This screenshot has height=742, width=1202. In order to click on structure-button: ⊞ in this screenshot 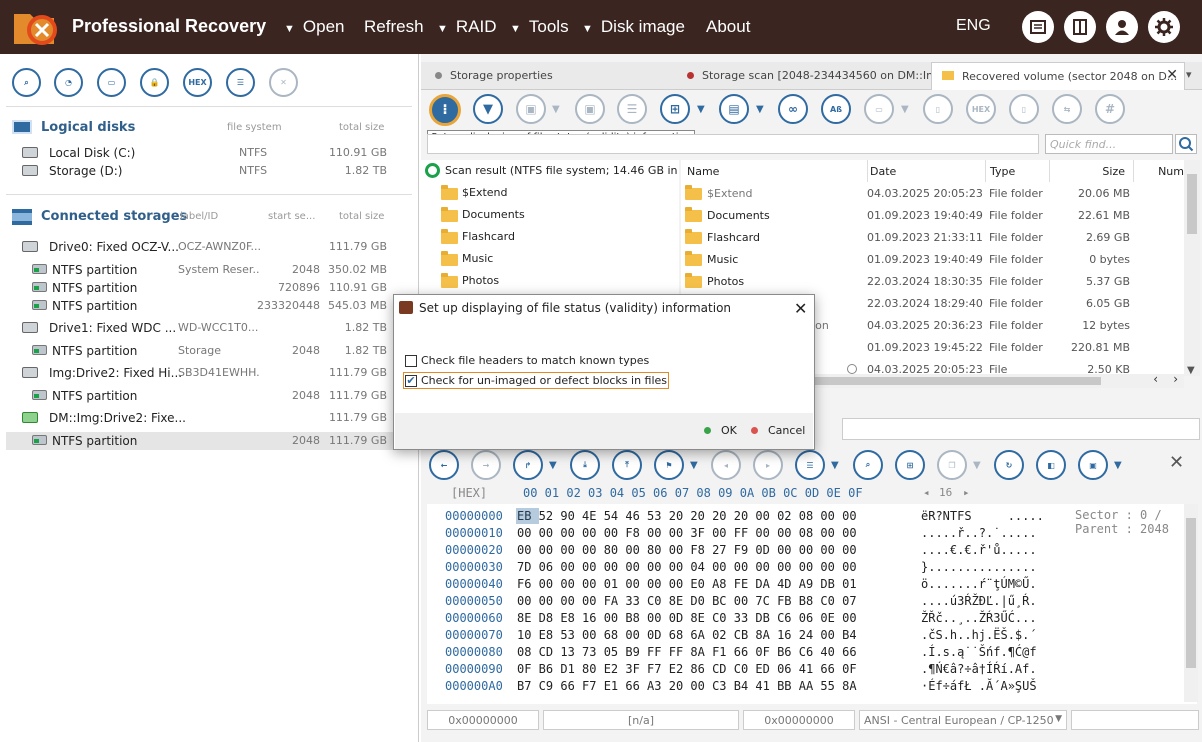, I will do `click(910, 465)`.